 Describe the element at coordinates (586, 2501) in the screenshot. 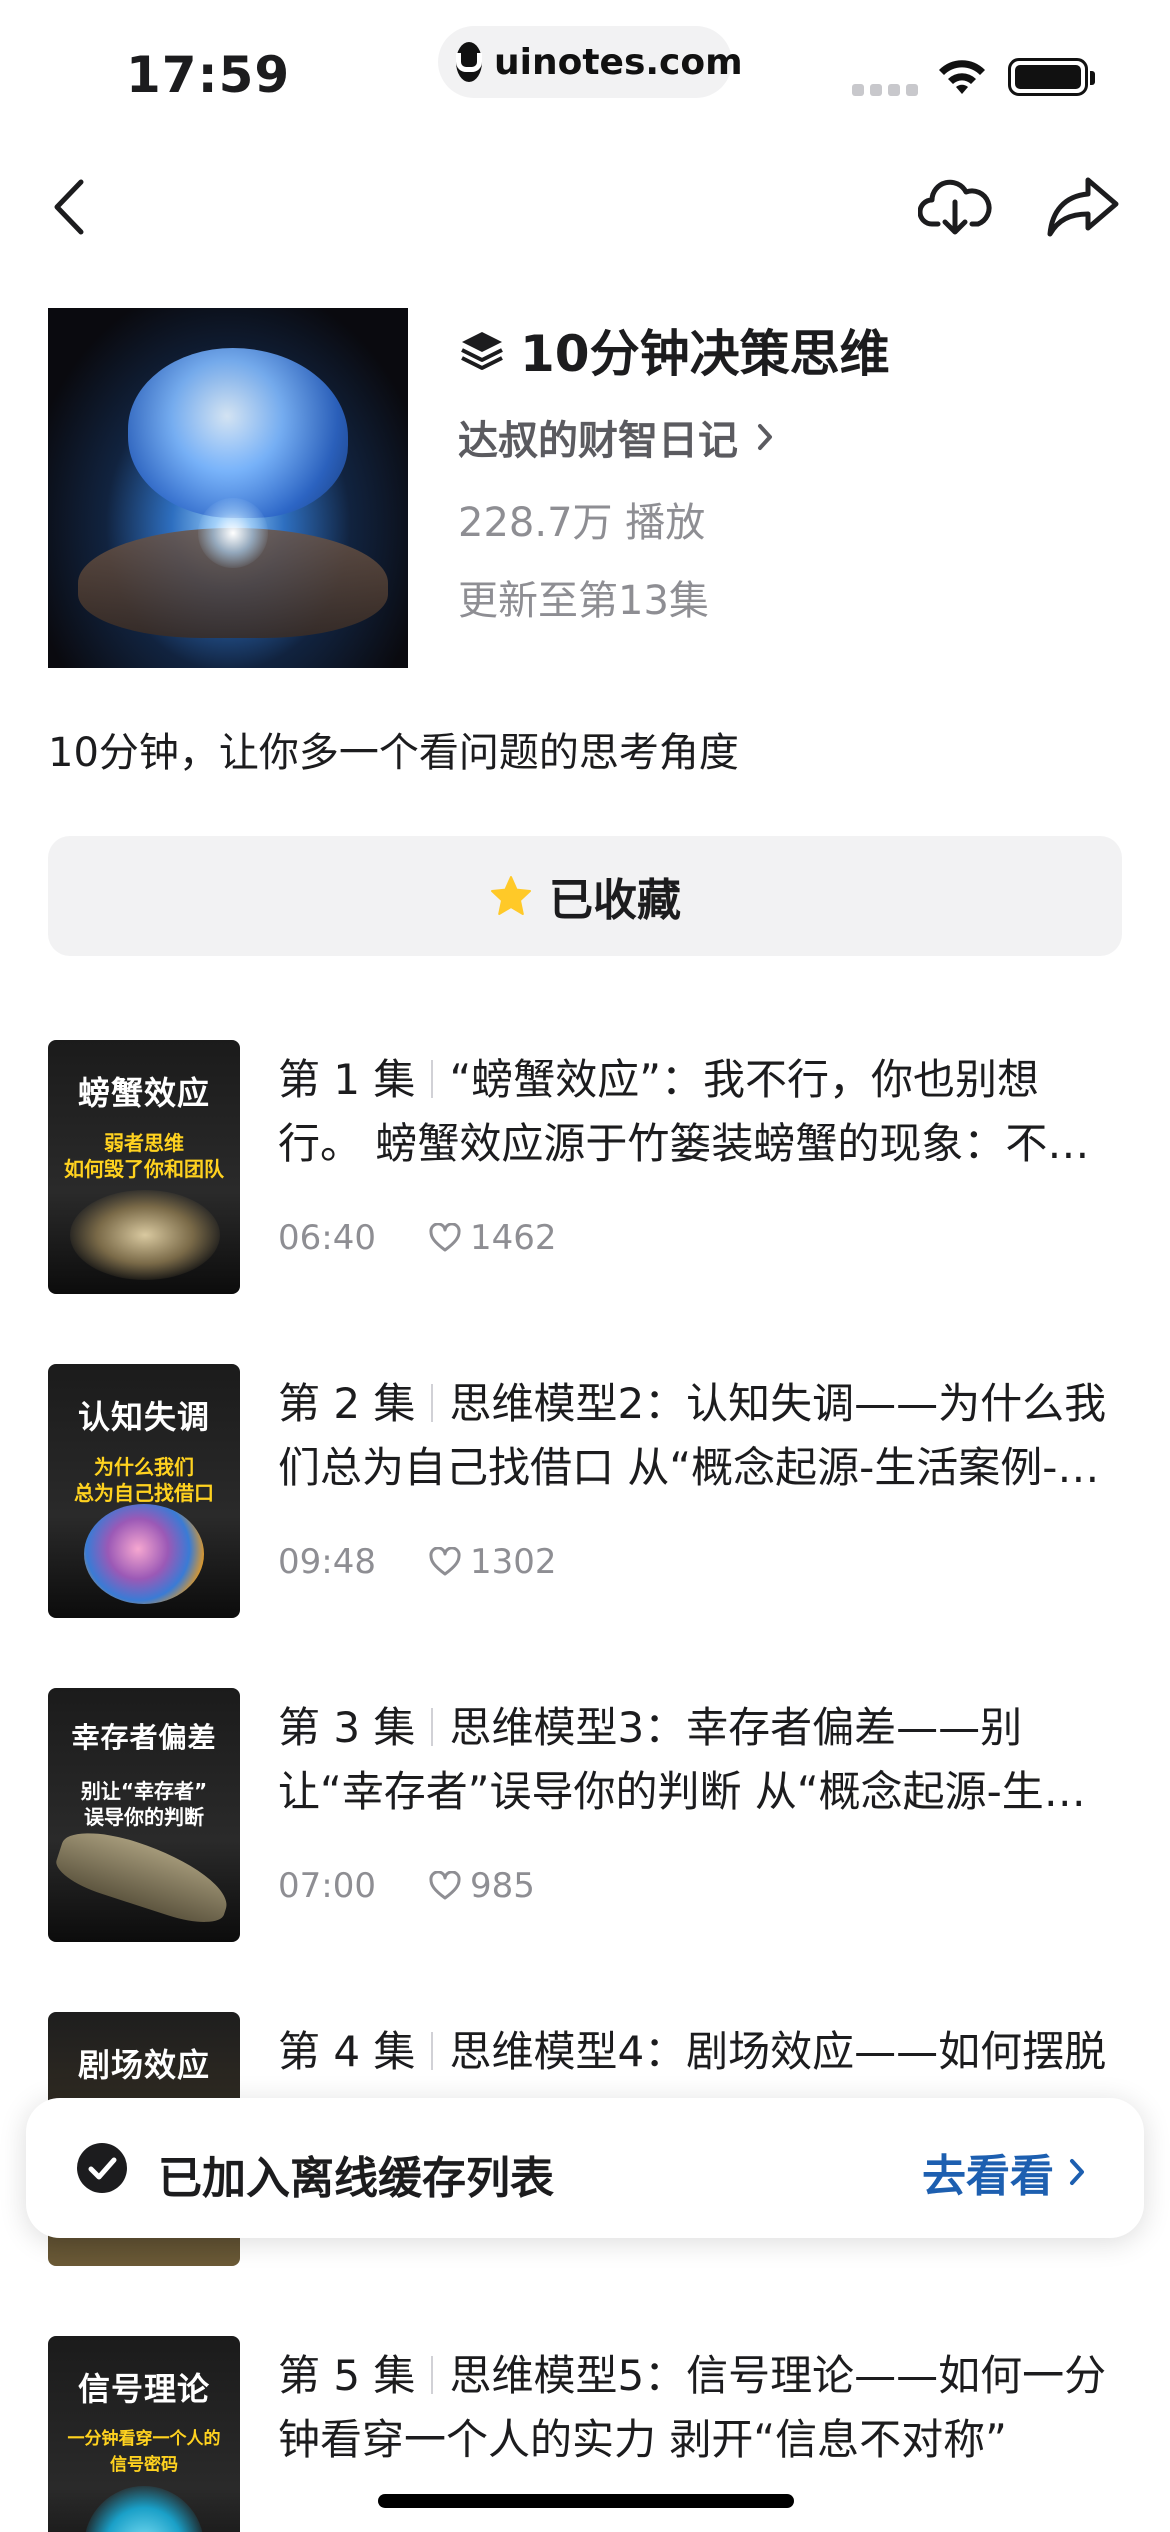

I see `home-indicator` at that location.